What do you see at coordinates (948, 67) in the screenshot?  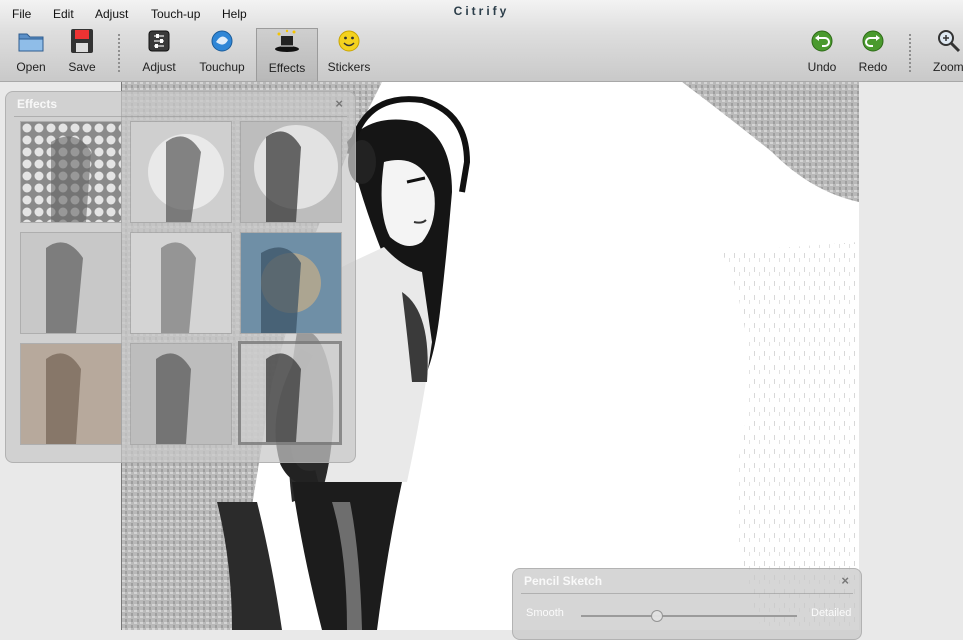 I see `zoom-label: Zoom` at bounding box center [948, 67].